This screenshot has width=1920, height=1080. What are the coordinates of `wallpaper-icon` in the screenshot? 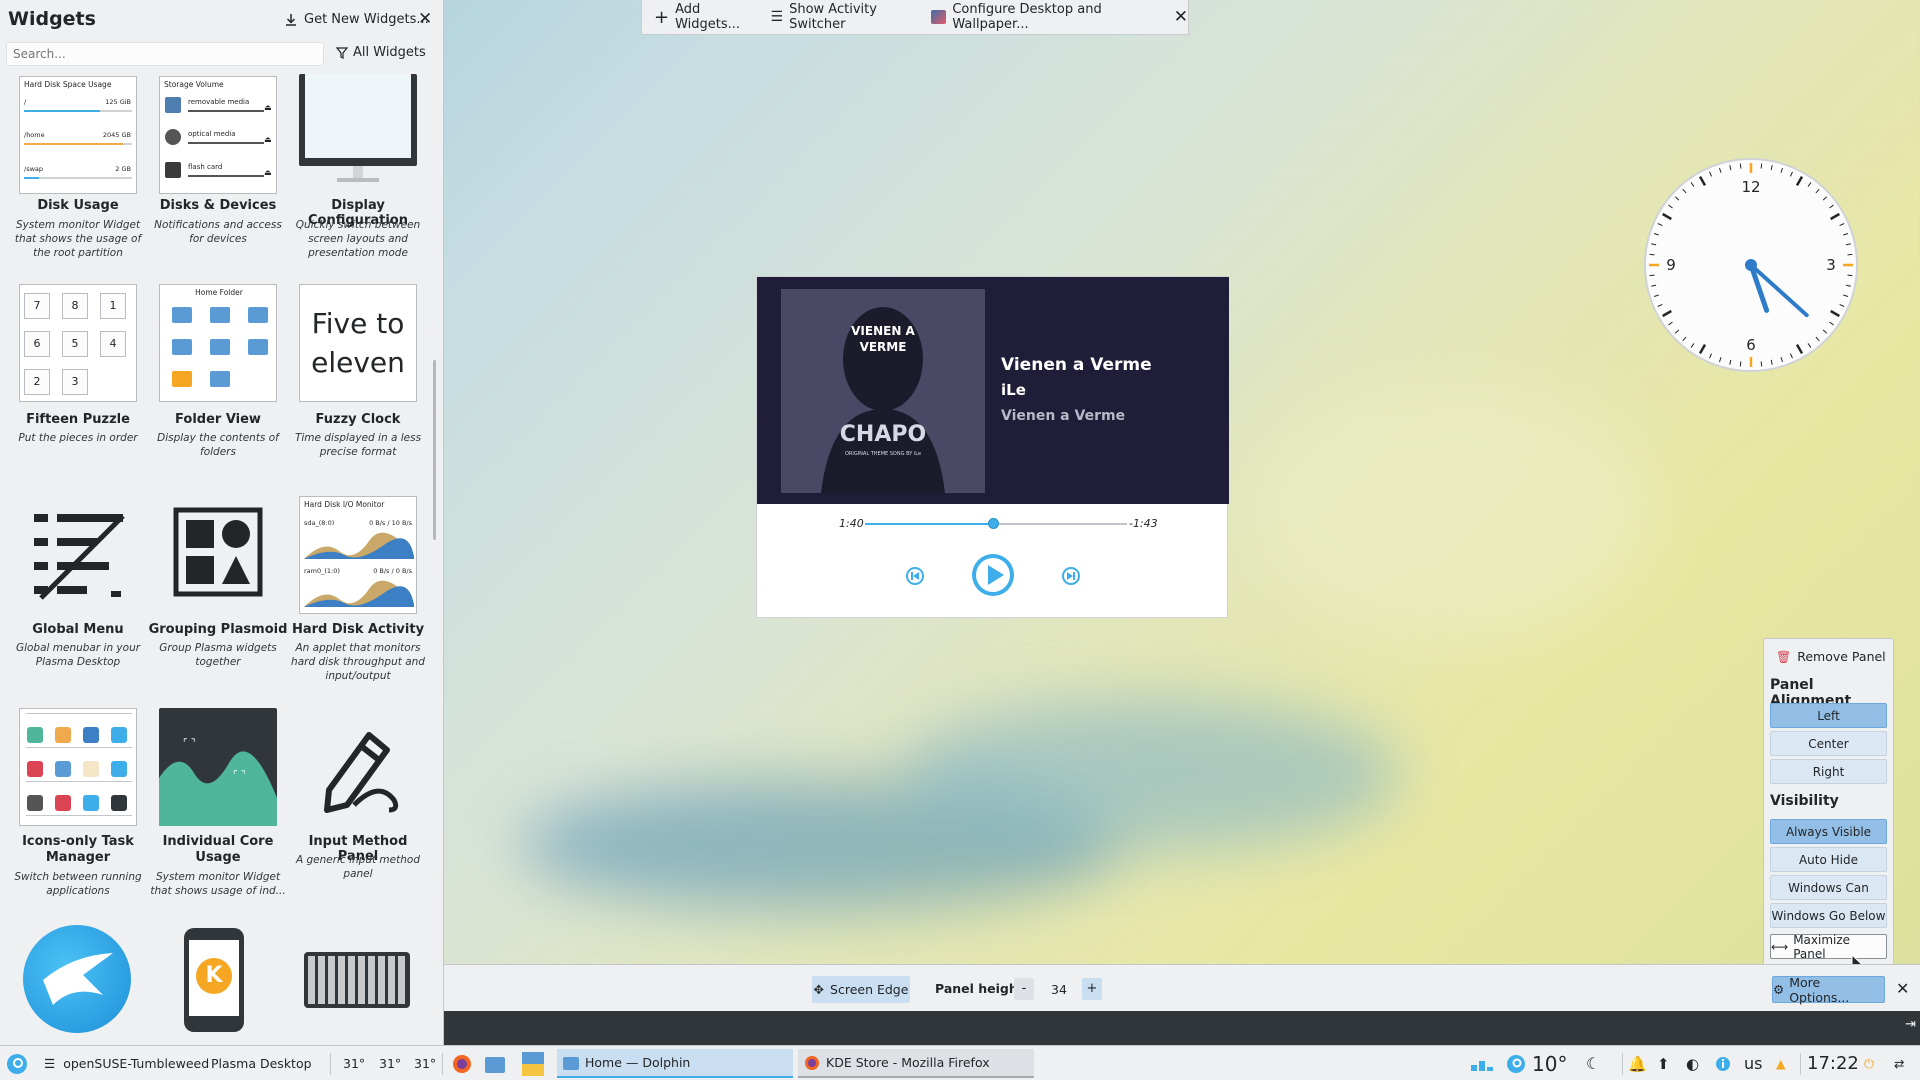 It's located at (939, 17).